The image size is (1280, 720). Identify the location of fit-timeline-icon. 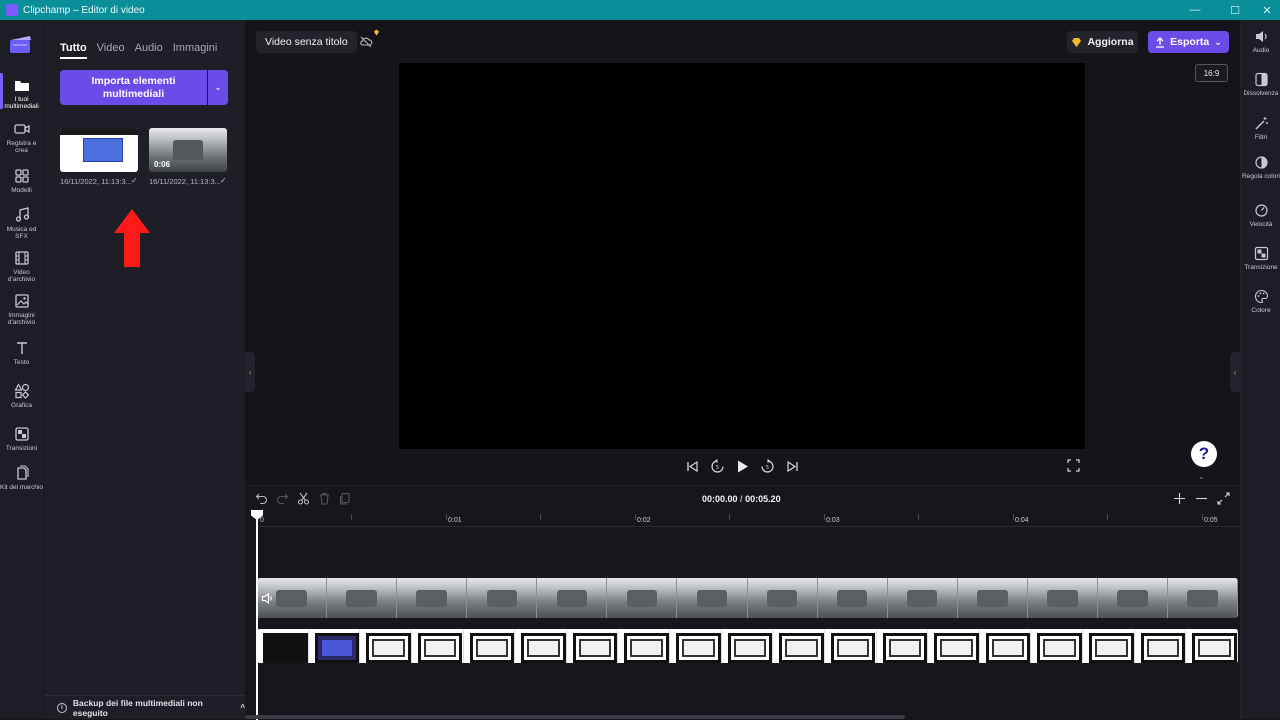
(1223, 498).